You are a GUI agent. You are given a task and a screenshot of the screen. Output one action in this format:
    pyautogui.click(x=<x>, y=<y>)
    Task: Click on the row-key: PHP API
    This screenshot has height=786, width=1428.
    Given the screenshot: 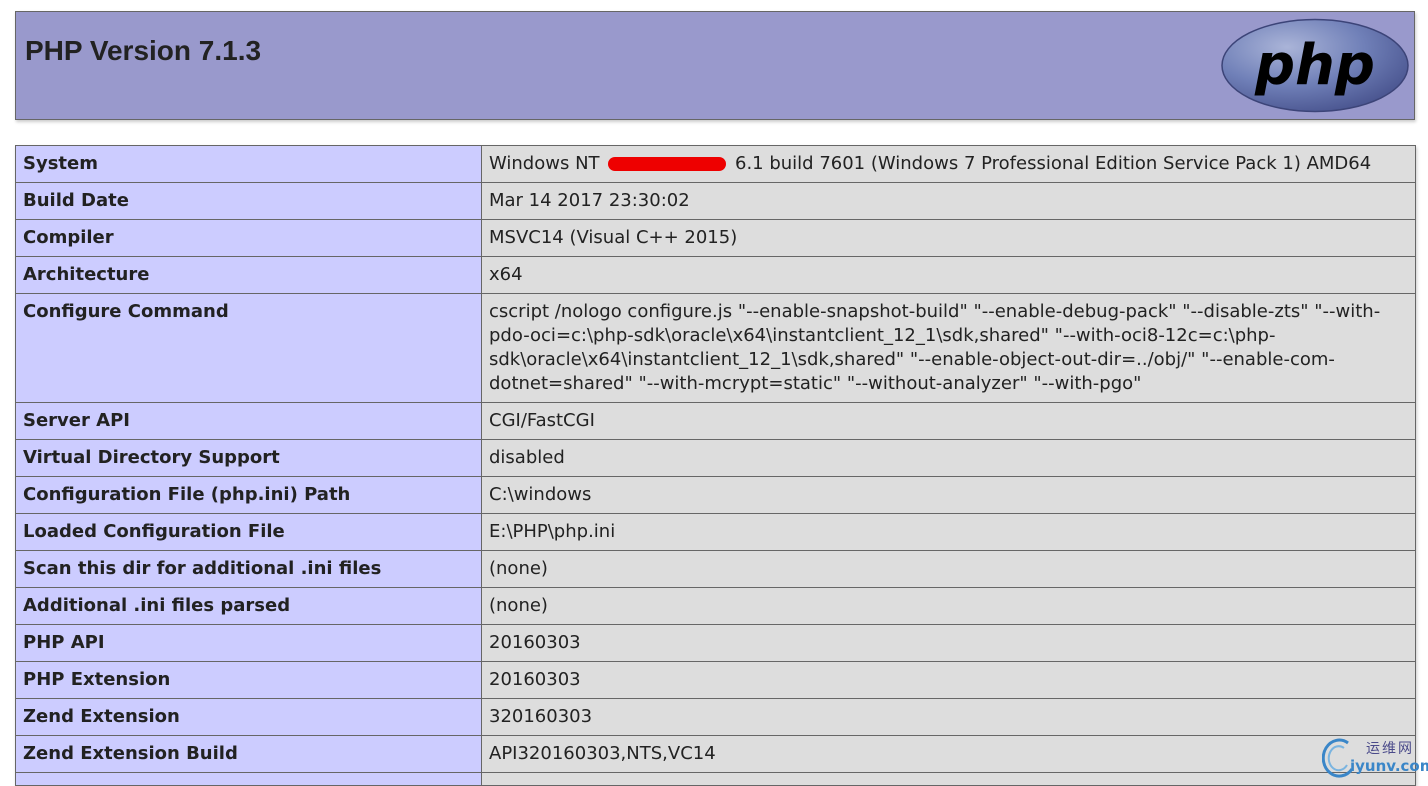 What is the action you would take?
    pyautogui.click(x=248, y=643)
    